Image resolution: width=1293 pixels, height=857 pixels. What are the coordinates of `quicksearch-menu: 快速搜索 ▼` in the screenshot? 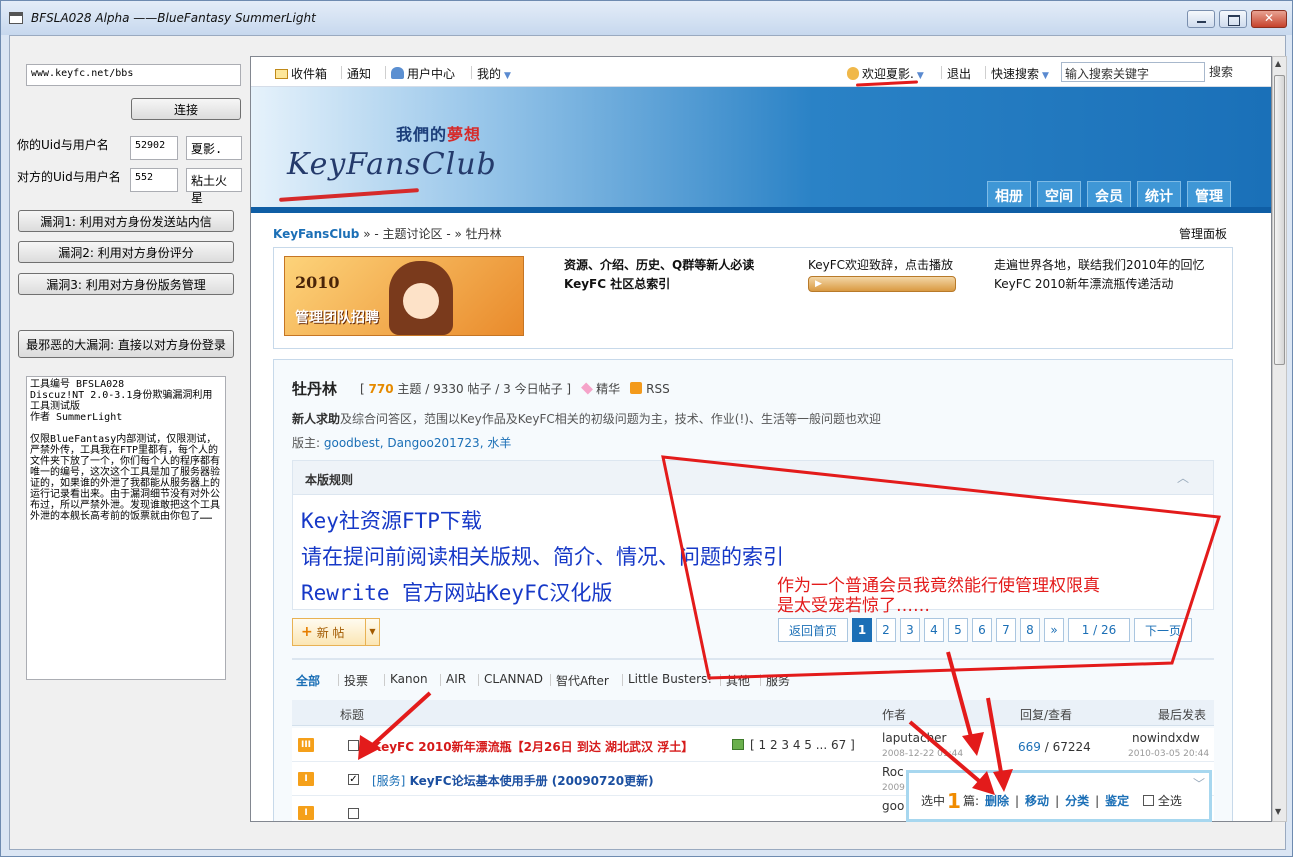 It's located at (1017, 73).